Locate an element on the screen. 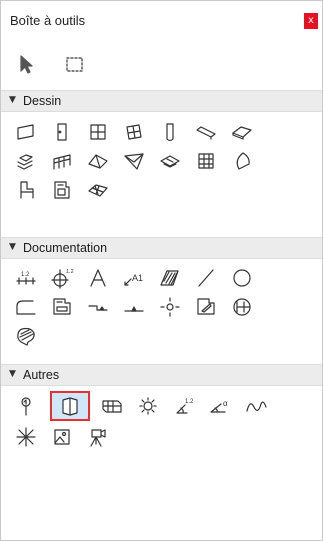 Image resolution: width=323 pixels, height=541 pixels. image-icon is located at coordinates (62, 437).